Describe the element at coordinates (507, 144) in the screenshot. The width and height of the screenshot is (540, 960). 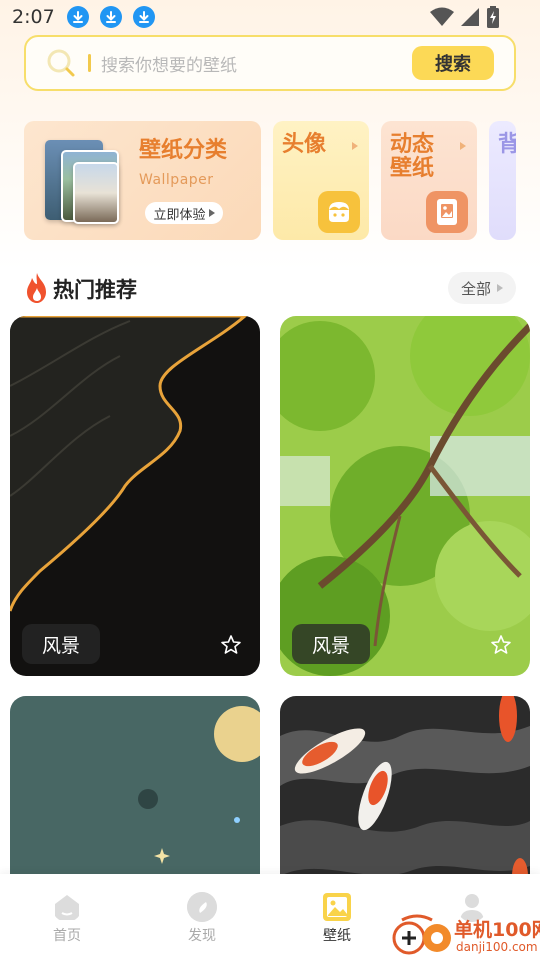
I see `category-title-background: 背` at that location.